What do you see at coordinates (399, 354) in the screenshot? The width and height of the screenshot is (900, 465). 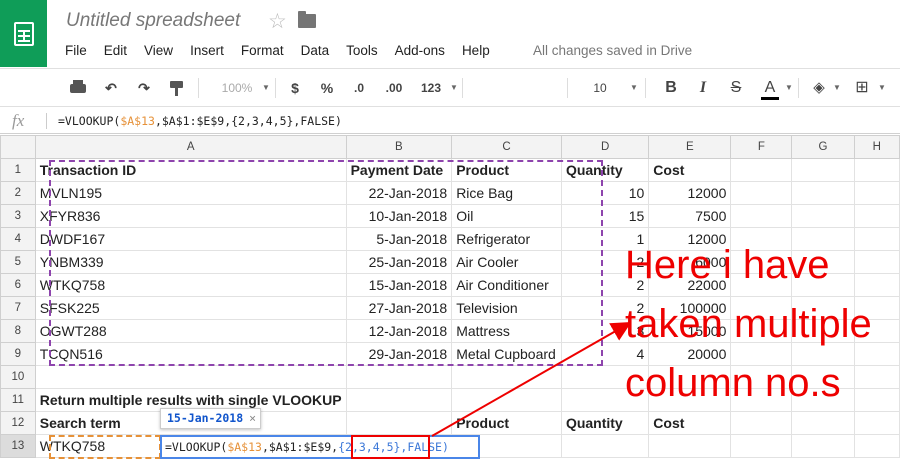 I see `cell: 29-Jan-2018` at bounding box center [399, 354].